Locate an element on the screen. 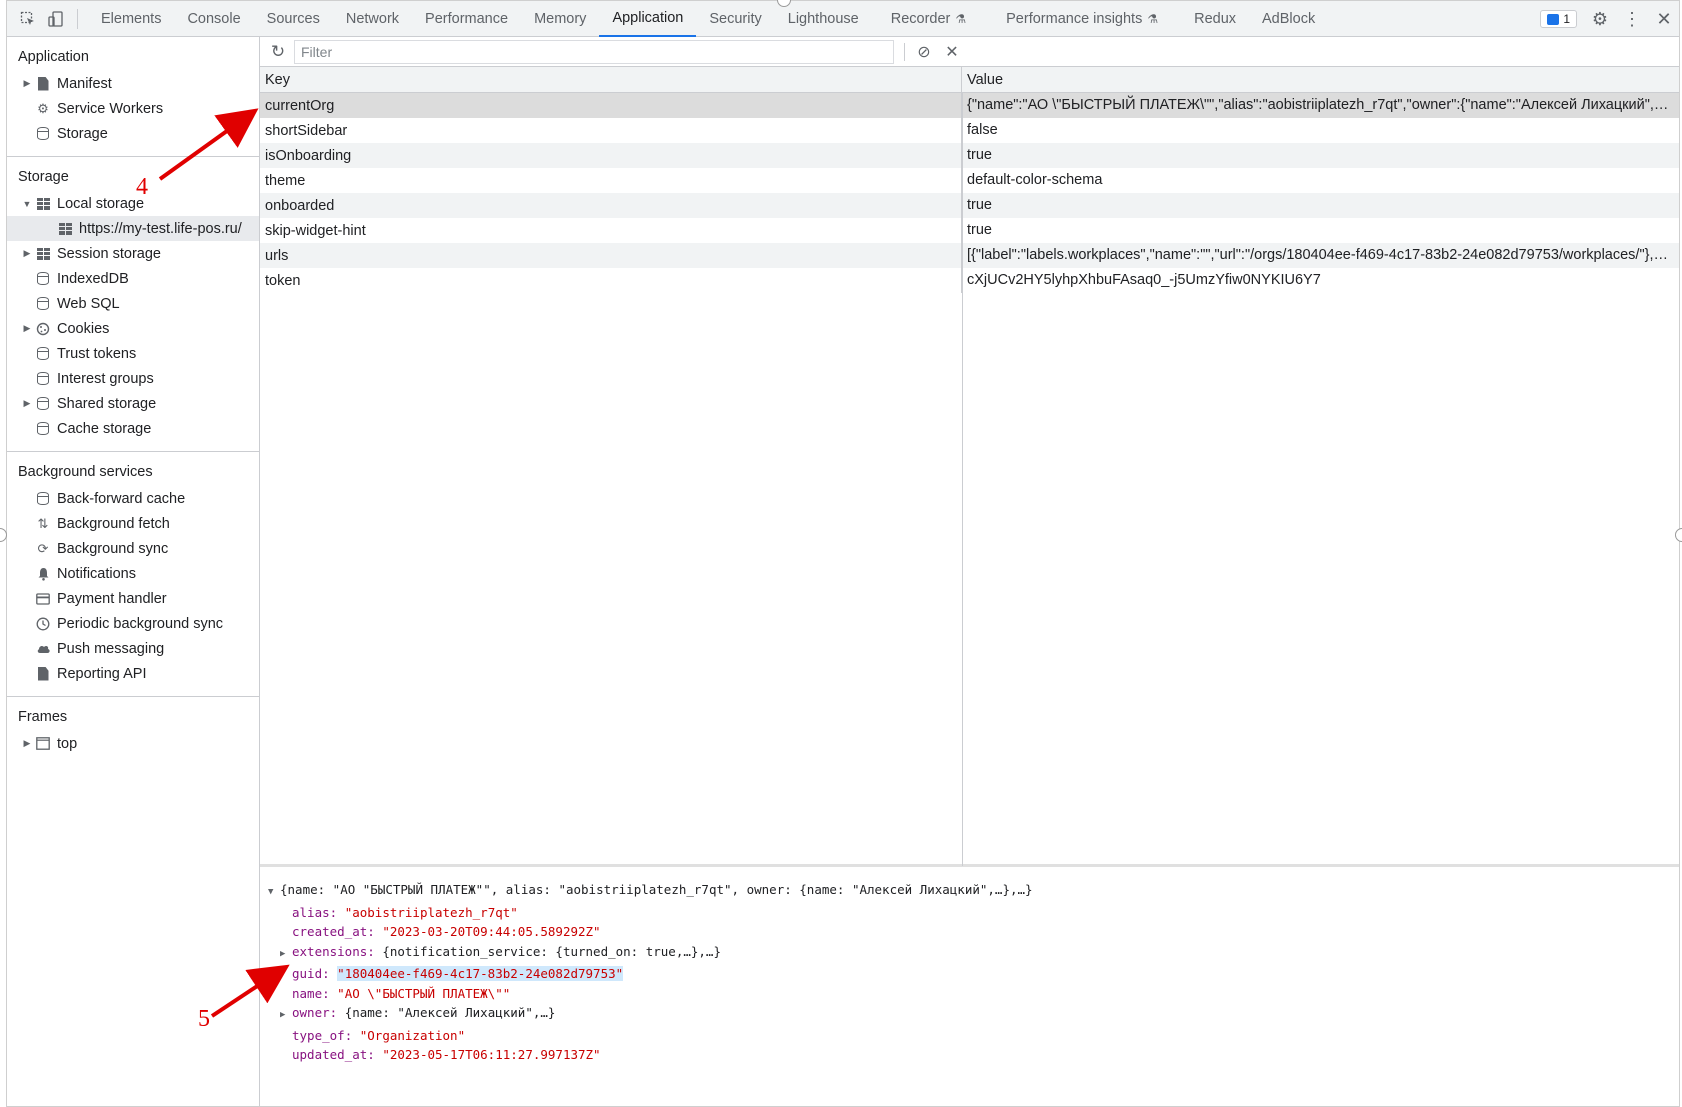 The image size is (1682, 1107). tab-console: Console is located at coordinates (213, 19).